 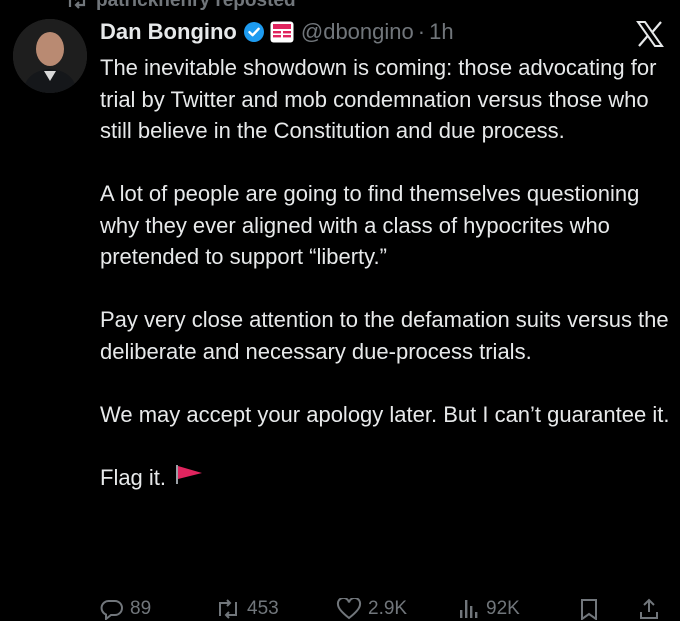 I want to click on reply-icon, so click(x=112, y=609).